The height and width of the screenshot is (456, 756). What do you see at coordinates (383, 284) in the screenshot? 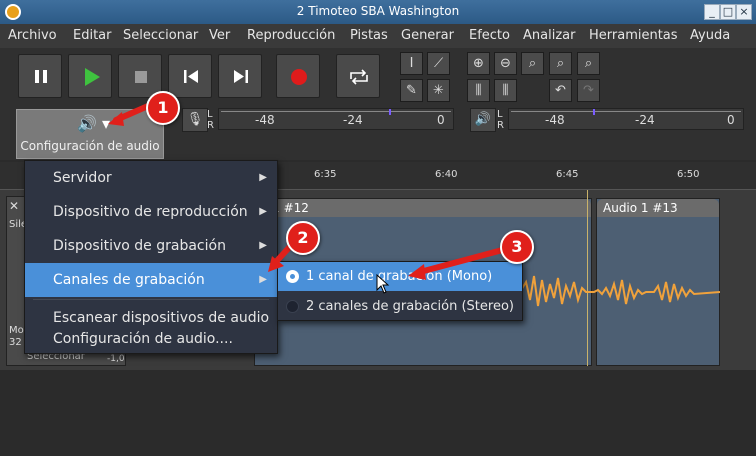
I see `mouse-pointer-icon` at bounding box center [383, 284].